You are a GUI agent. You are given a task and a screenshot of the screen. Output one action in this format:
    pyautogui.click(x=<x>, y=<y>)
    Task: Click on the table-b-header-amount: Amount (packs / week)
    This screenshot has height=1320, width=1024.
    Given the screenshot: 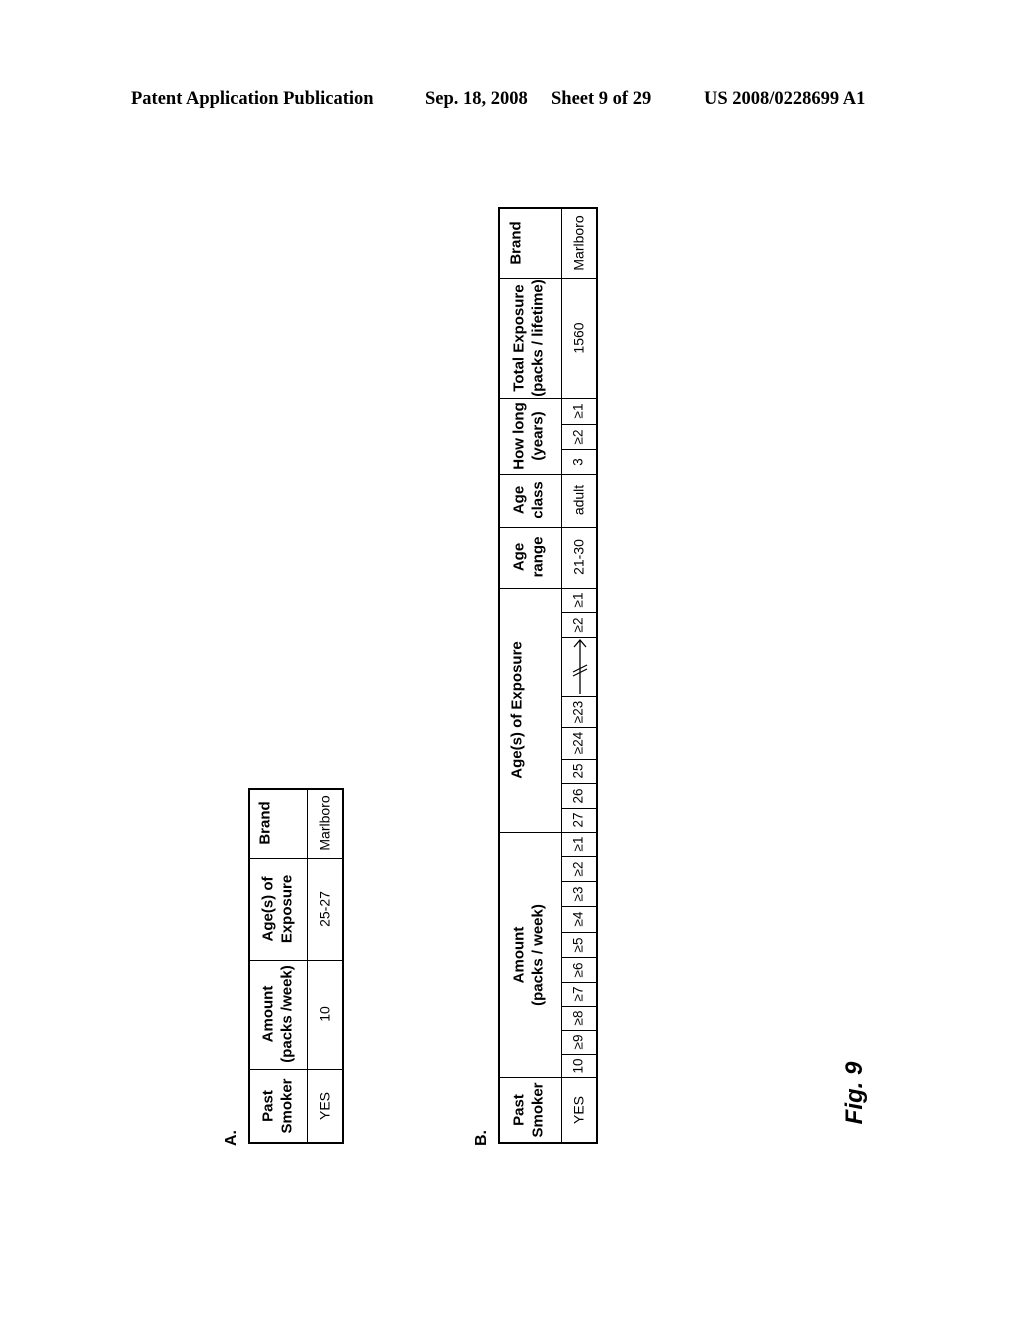 What is the action you would take?
    pyautogui.click(x=528, y=955)
    